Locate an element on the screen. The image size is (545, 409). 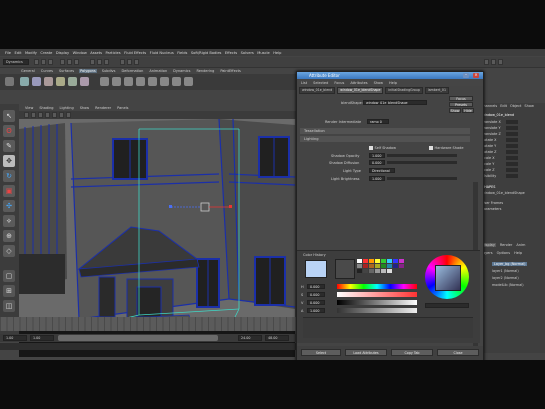
menu-set-select: Dynamics is located at coordinates (16, 61).